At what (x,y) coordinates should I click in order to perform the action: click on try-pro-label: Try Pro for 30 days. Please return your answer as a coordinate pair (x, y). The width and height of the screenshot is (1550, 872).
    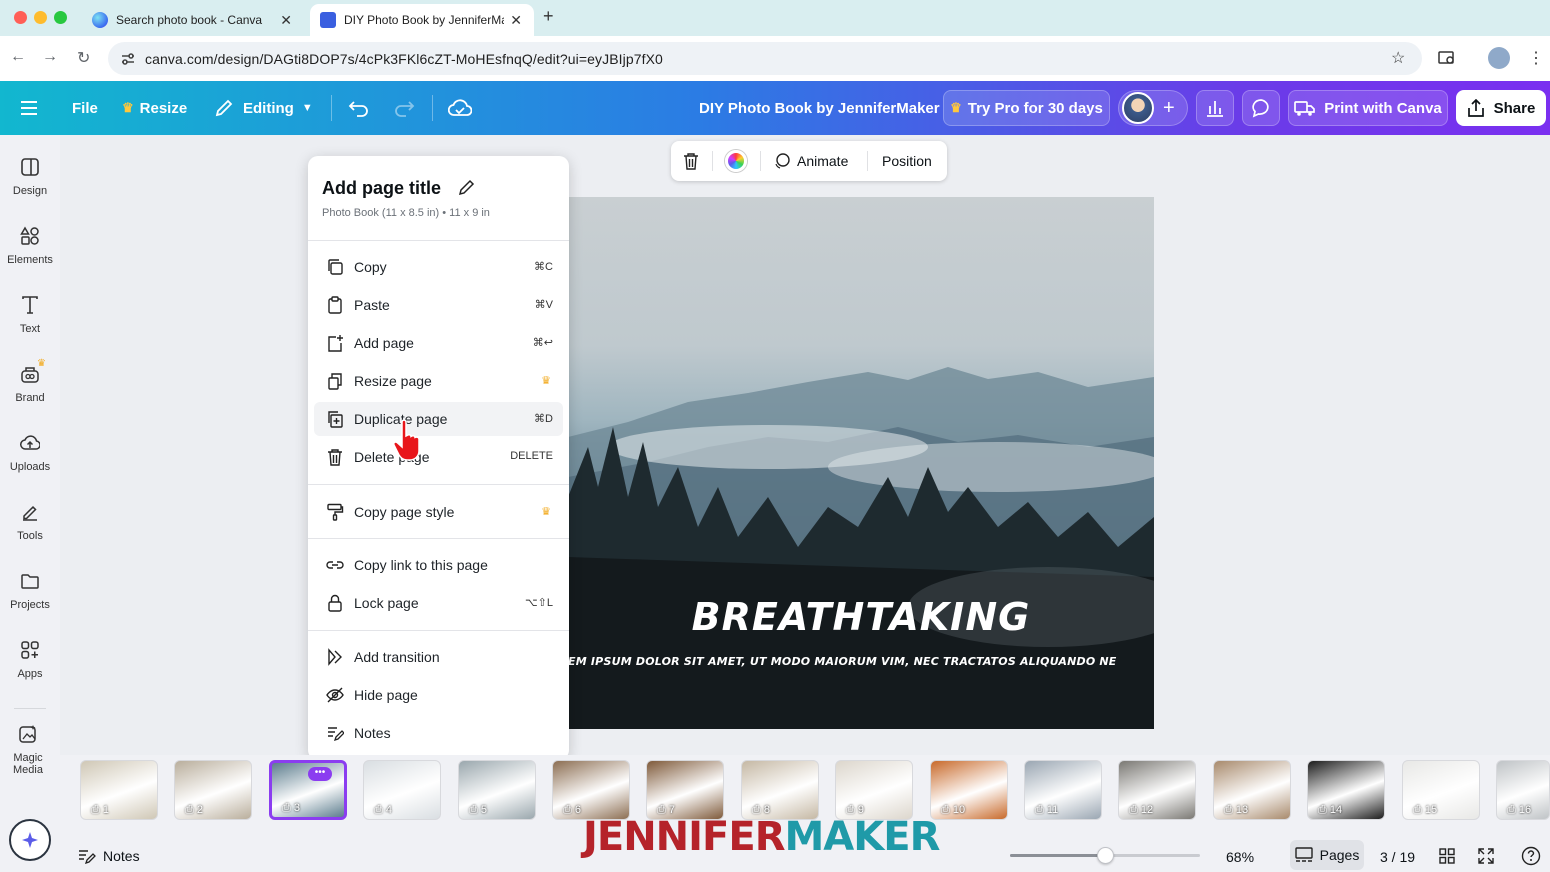
    Looking at the image, I should click on (1035, 108).